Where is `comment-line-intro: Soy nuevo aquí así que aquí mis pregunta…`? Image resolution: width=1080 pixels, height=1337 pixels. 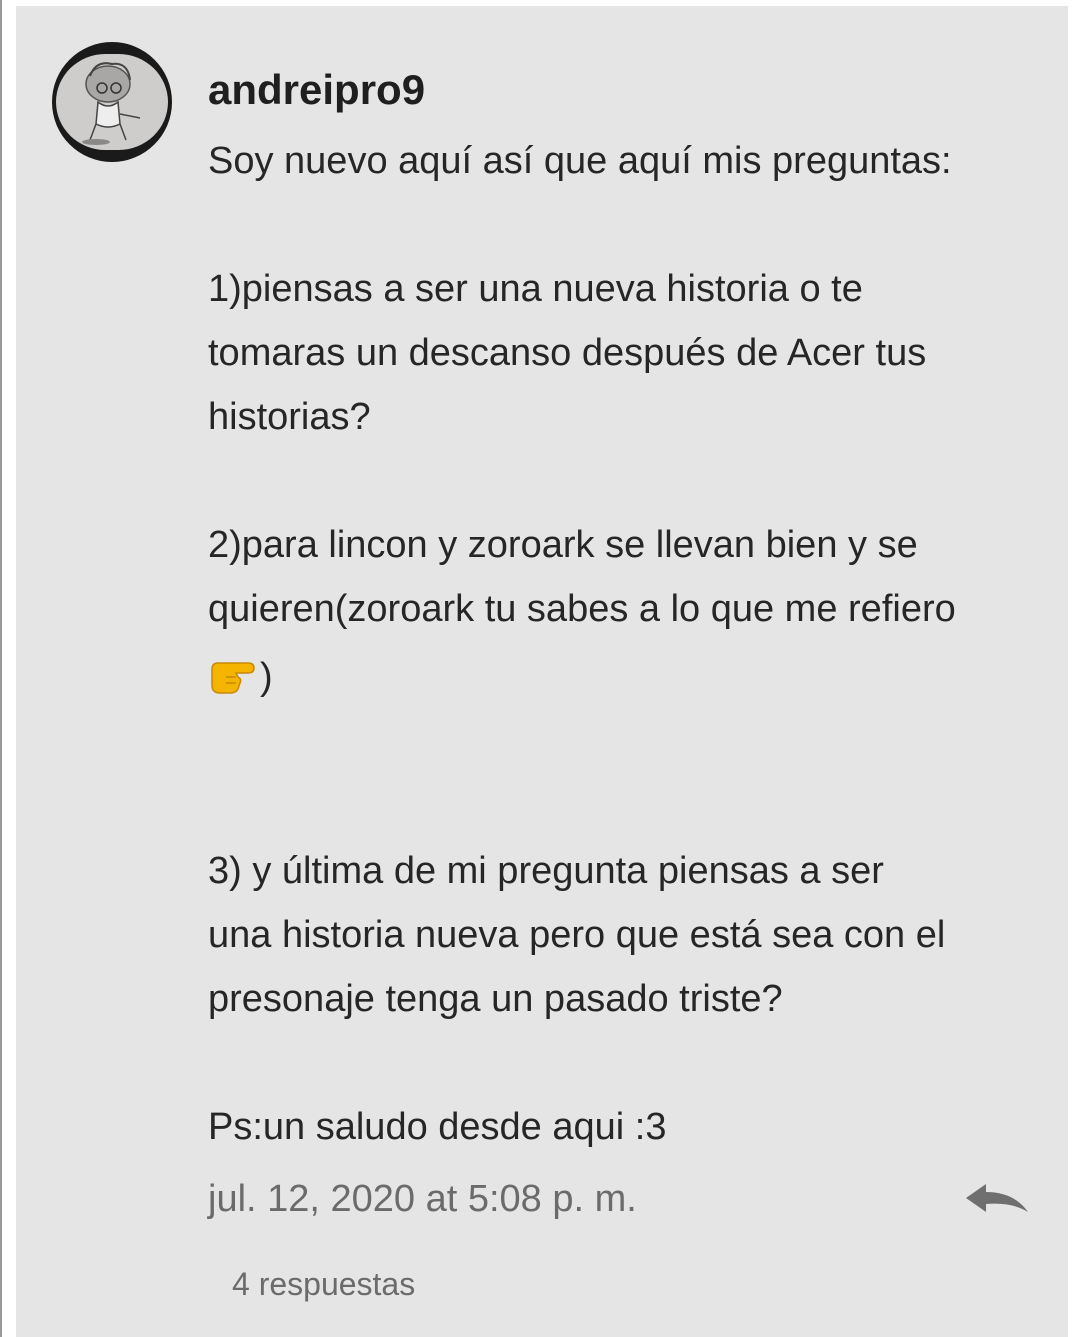
comment-line-intro: Soy nuevo aquí así que aquí mis pregunta… is located at coordinates (580, 161).